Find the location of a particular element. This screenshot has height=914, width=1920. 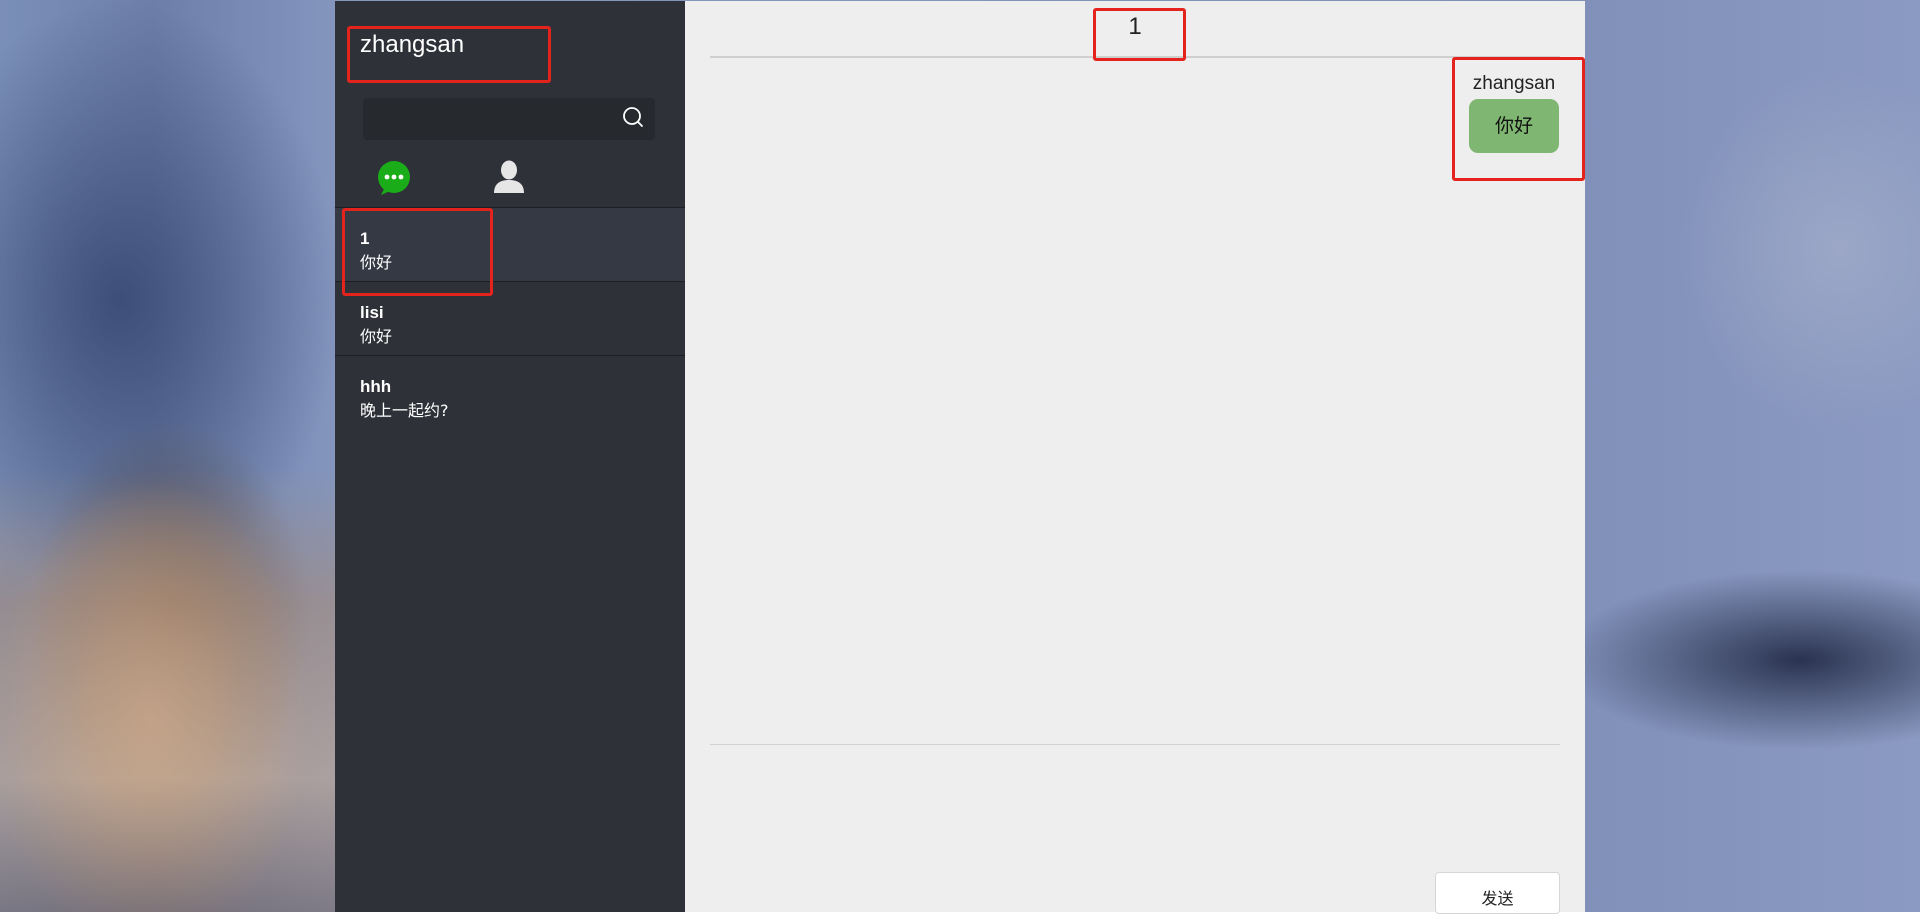

message-sender: zhangsan is located at coordinates (1514, 83).